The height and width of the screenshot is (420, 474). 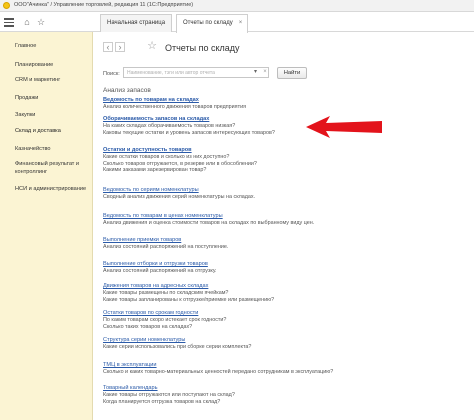 What do you see at coordinates (108, 47) in the screenshot?
I see `back-arrow-icon: ‹` at bounding box center [108, 47].